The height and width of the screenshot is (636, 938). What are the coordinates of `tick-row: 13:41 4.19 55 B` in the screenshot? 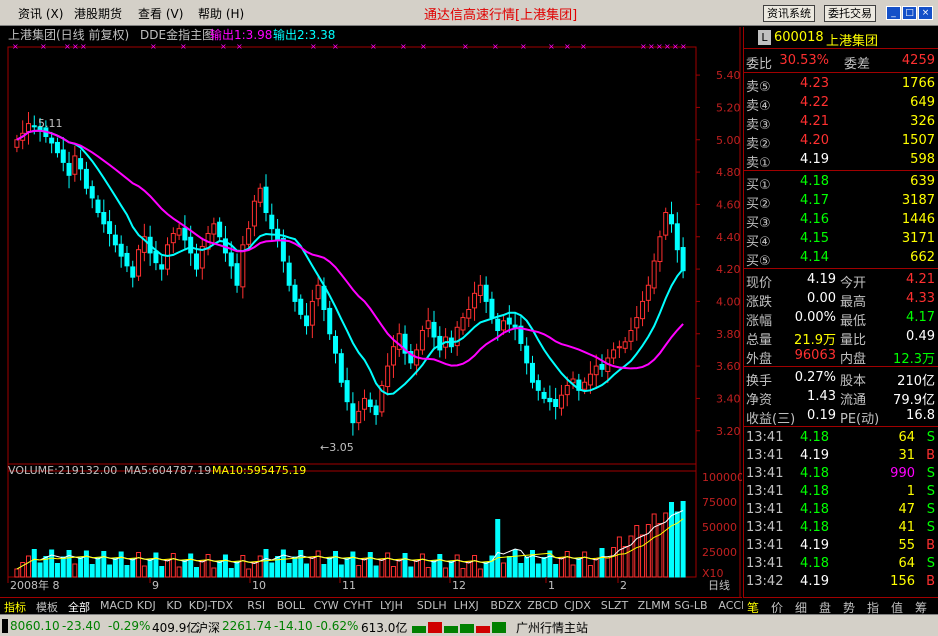 It's located at (841, 545).